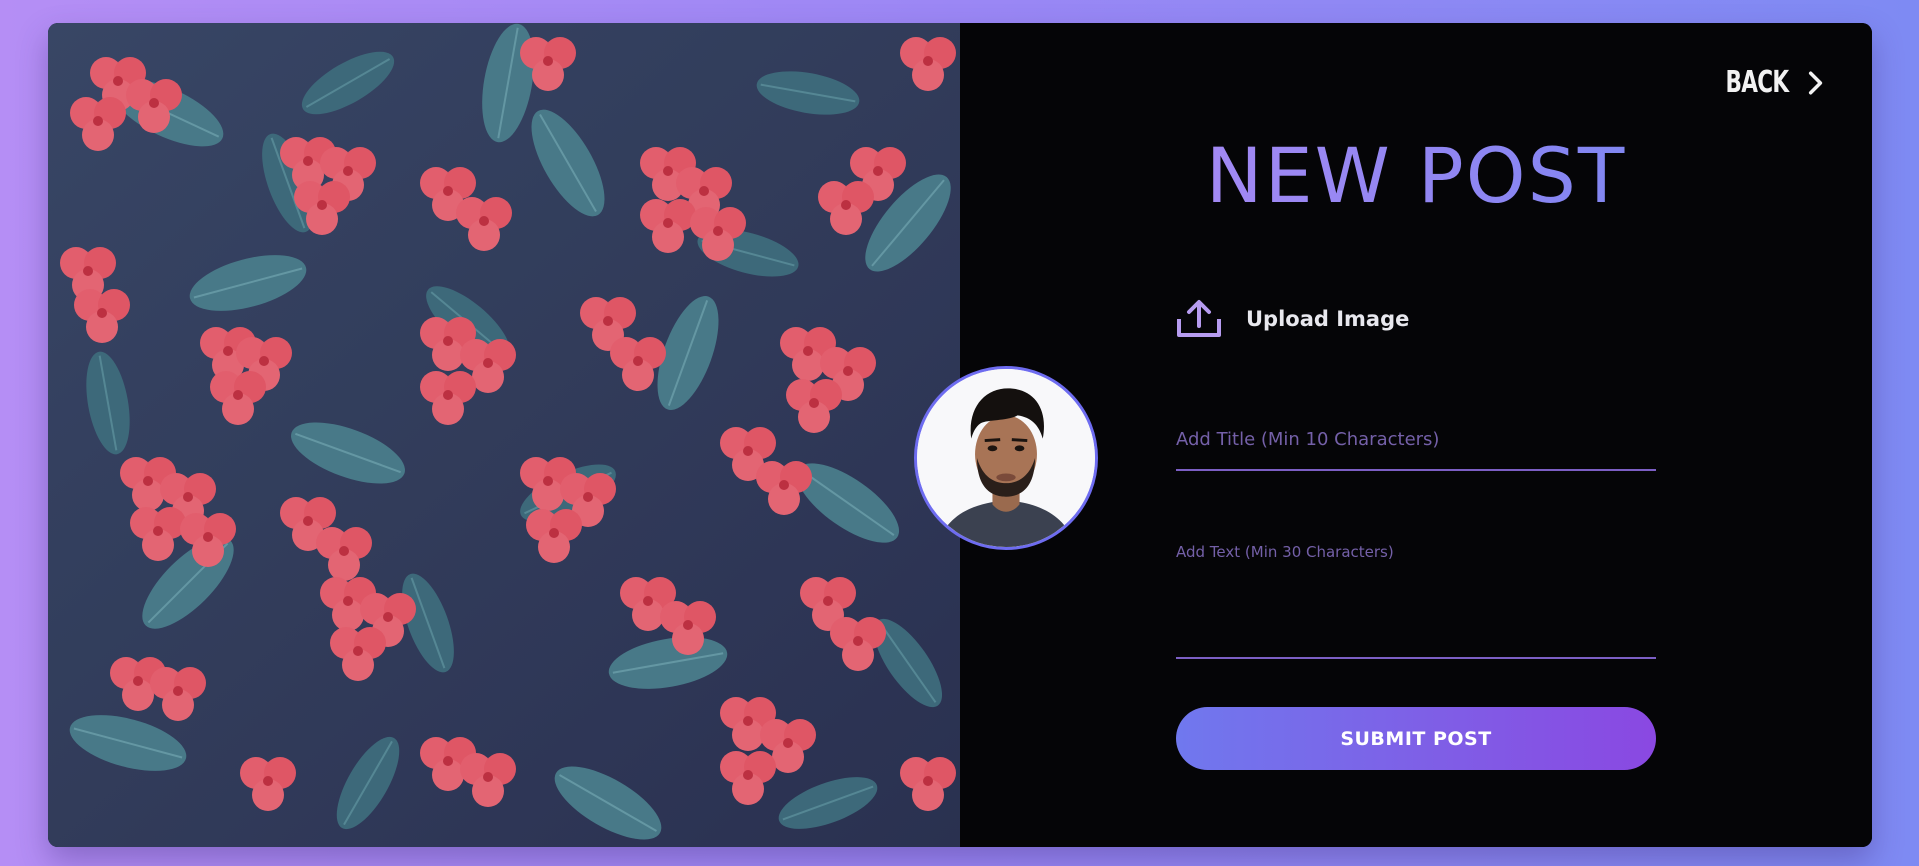  I want to click on page-title: NEW POST, so click(1416, 176).